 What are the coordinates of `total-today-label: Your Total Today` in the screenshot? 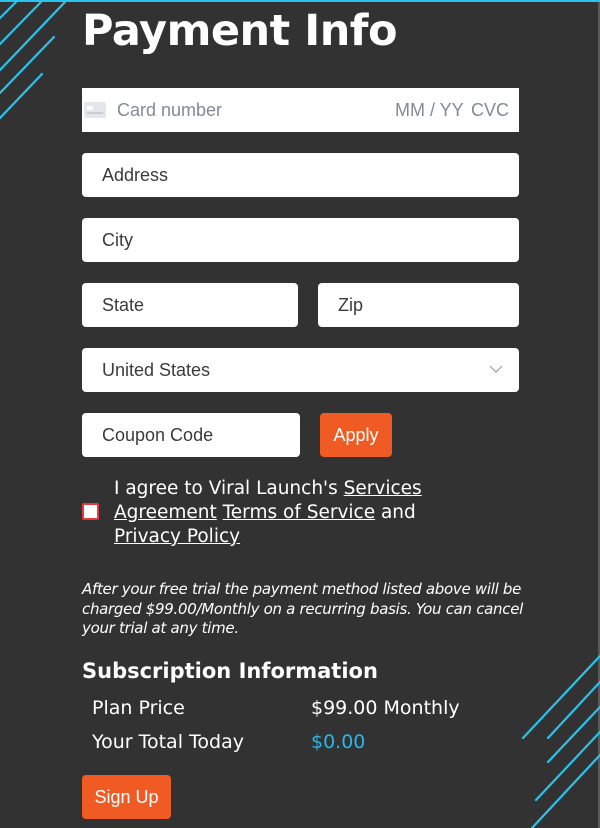 It's located at (168, 742).